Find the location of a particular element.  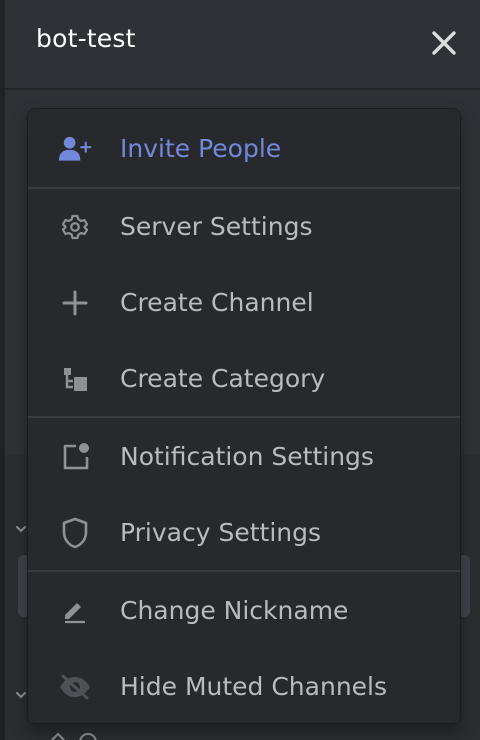

hide-muted-channels-label: Hide Muted Channels is located at coordinates (254, 686).